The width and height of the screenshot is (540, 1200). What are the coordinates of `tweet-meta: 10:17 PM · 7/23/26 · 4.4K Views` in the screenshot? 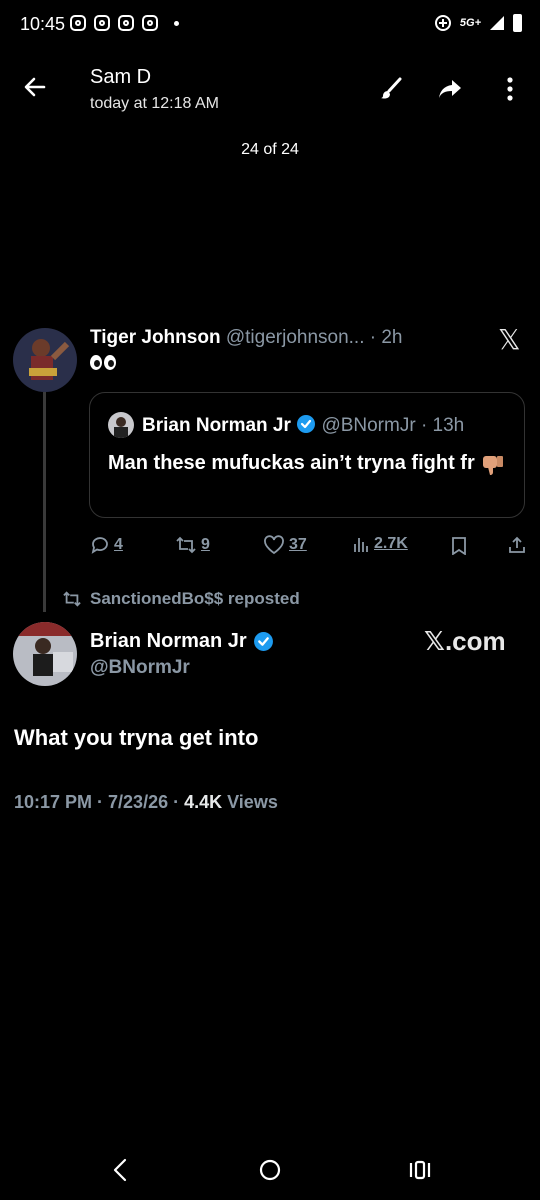 It's located at (146, 802).